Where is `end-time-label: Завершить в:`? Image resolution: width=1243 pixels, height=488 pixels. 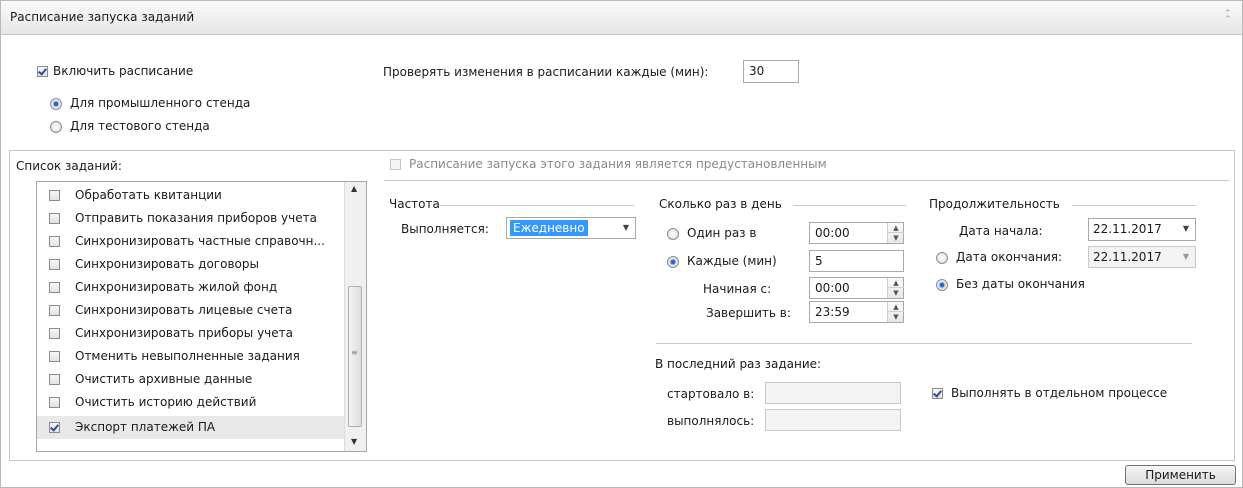
end-time-label: Завершить в: is located at coordinates (748, 313).